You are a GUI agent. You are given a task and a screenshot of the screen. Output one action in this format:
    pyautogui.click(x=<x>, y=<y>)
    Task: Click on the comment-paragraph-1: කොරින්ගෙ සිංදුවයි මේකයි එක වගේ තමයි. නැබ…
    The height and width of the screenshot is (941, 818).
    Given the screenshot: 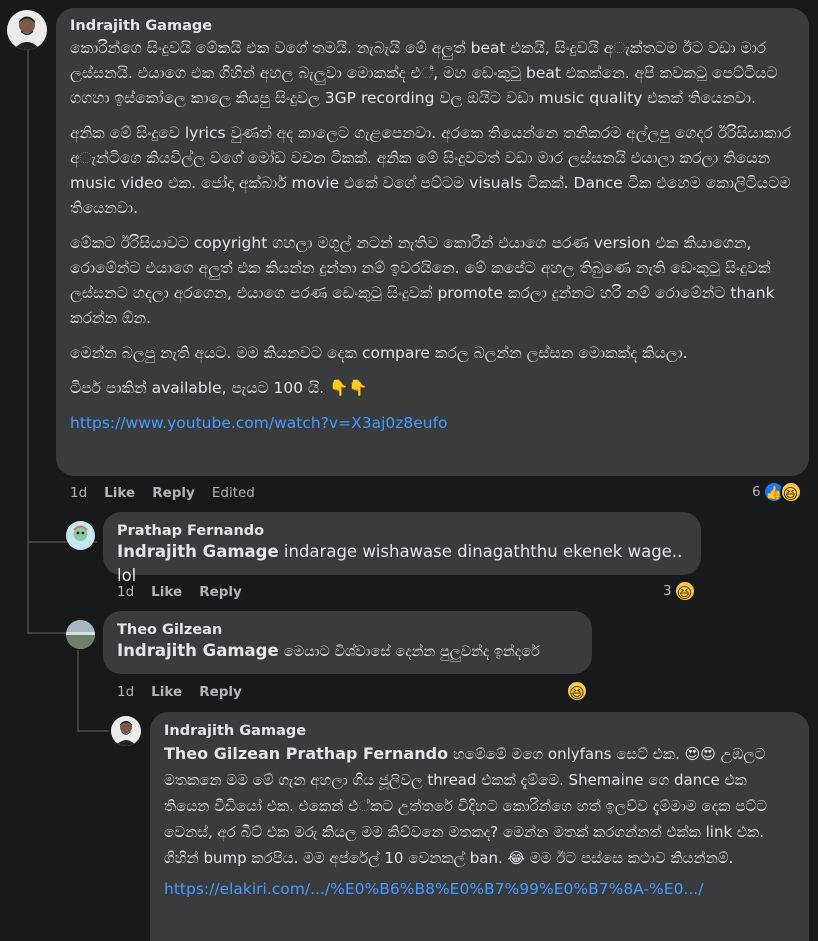 What is the action you would take?
    pyautogui.click(x=424, y=73)
    